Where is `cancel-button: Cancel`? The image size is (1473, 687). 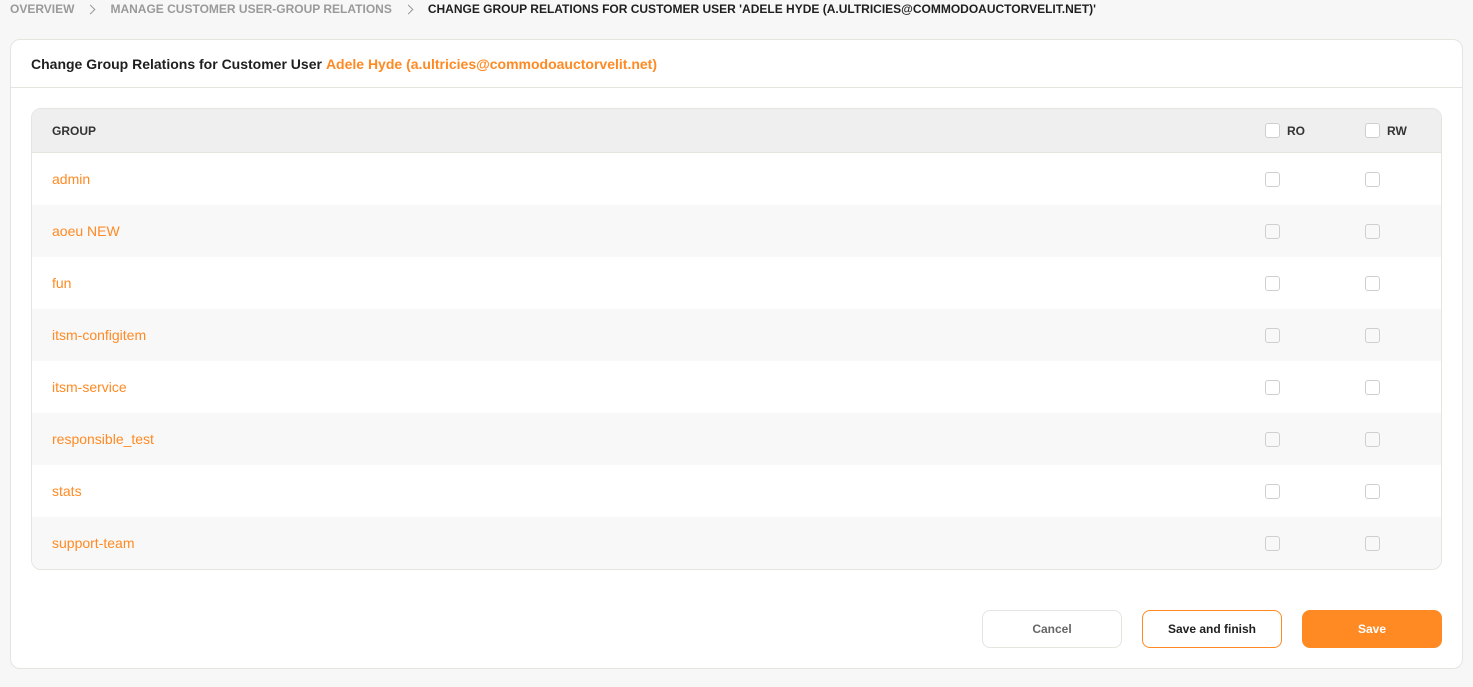
cancel-button: Cancel is located at coordinates (1052, 629).